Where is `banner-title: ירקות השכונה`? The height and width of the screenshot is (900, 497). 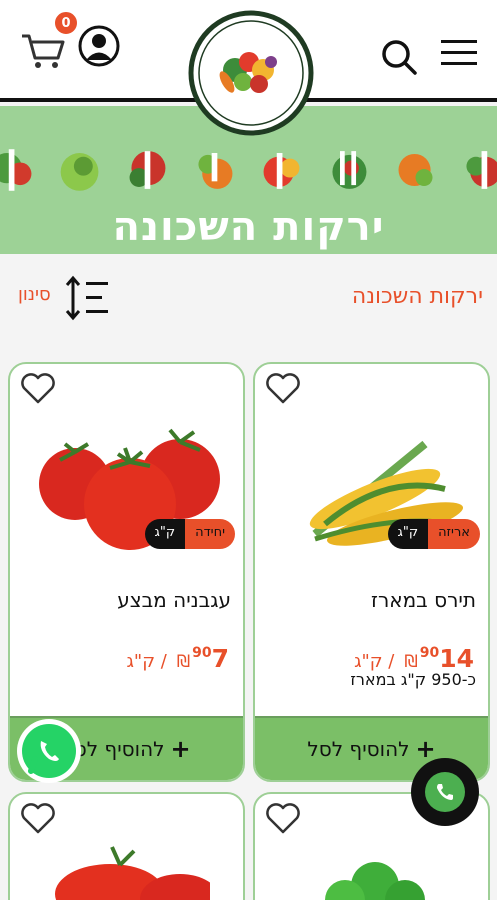 banner-title: ירקות השכונה is located at coordinates (248, 227).